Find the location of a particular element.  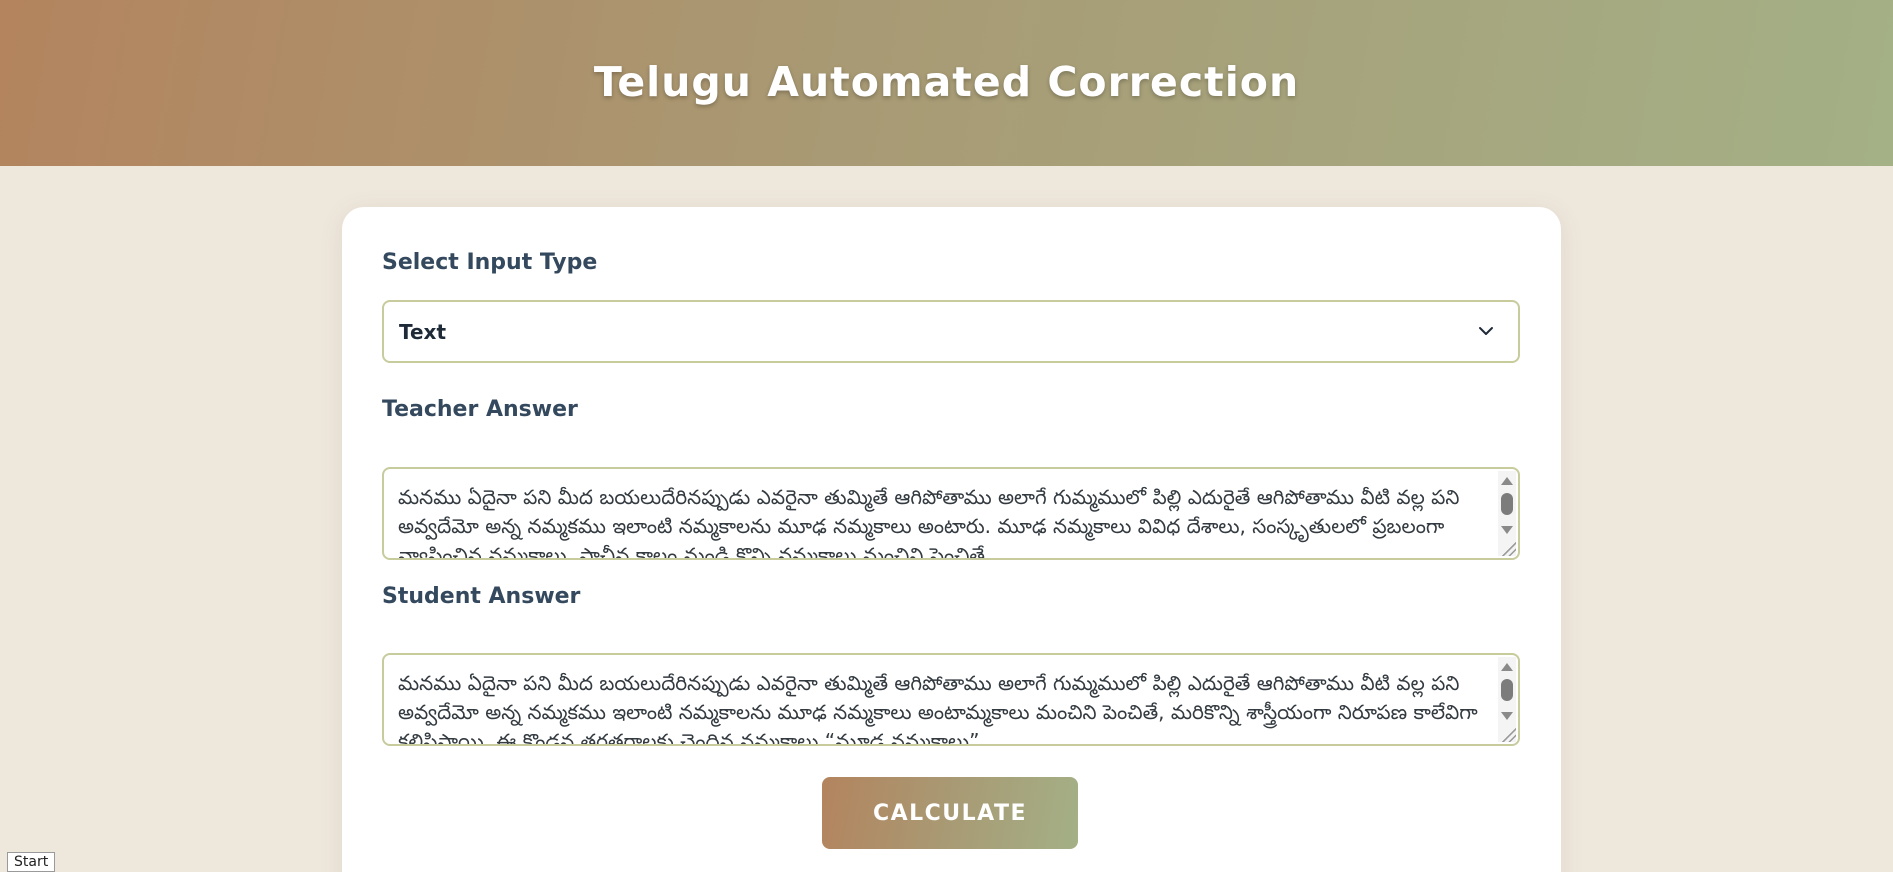

student-answer-label: Student Answer is located at coordinates (481, 596).